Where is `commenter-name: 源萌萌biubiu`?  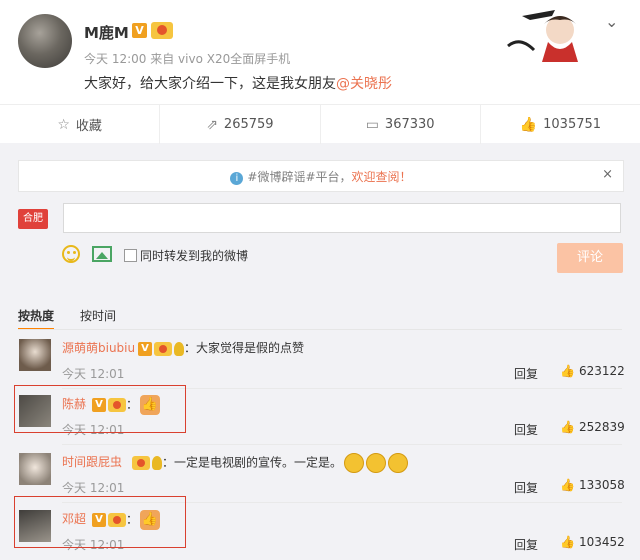
commenter-name: 源萌萌biubiu is located at coordinates (98, 347).